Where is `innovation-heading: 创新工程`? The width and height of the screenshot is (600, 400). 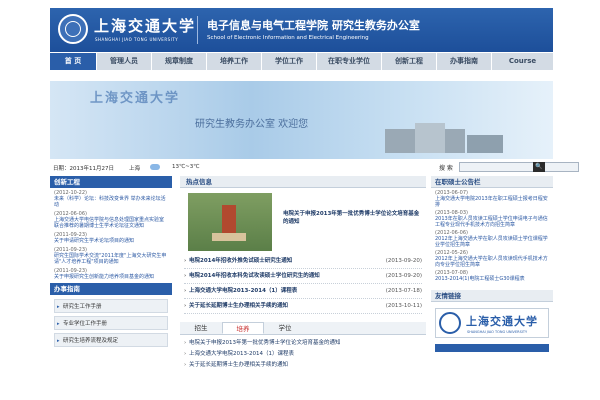 innovation-heading: 创新工程 is located at coordinates (111, 182).